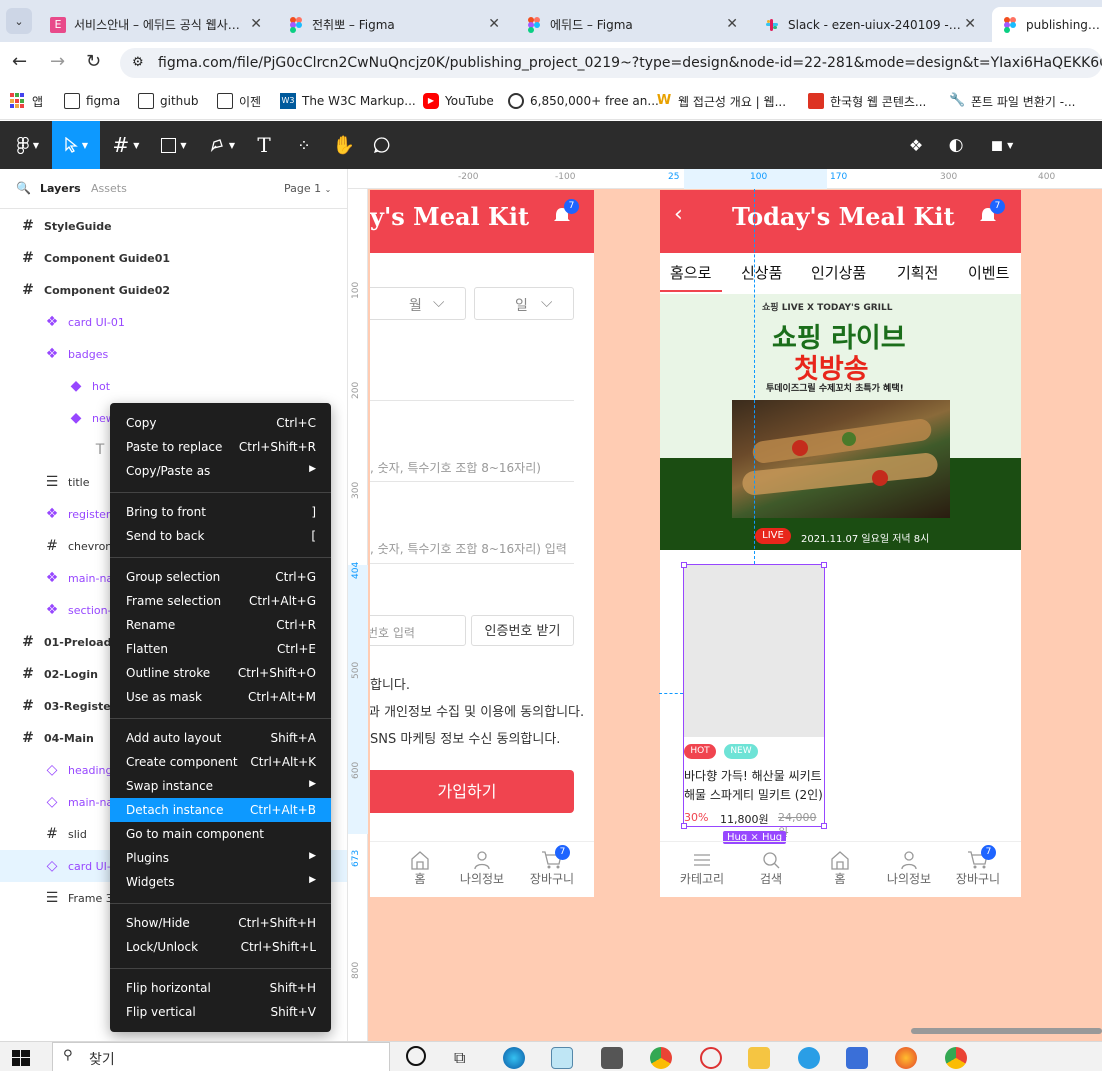 This screenshot has width=1102, height=1071. I want to click on cortana-icon, so click(416, 1056).